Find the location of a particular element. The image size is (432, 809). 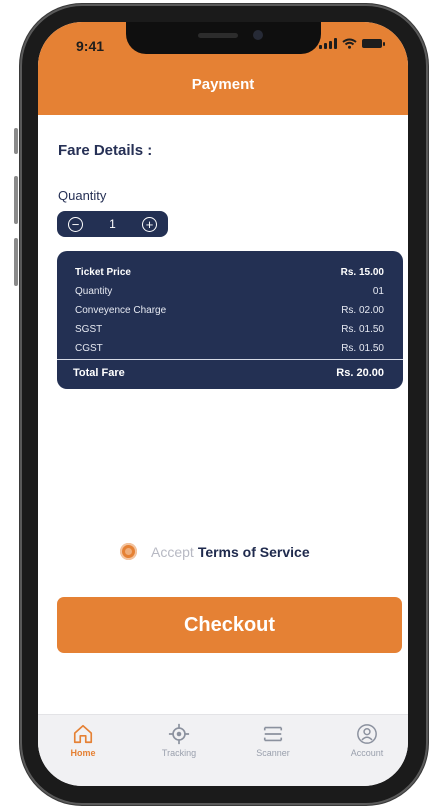

increment-button: + is located at coordinates (149, 224).